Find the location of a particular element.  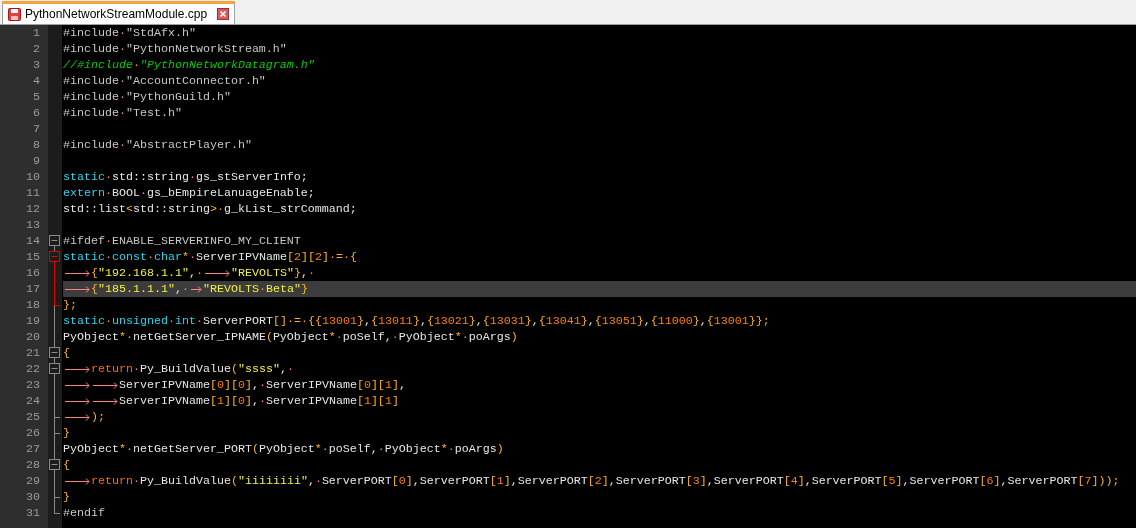

code-line: #include·"AbstractPlayer.h" is located at coordinates (157, 145).